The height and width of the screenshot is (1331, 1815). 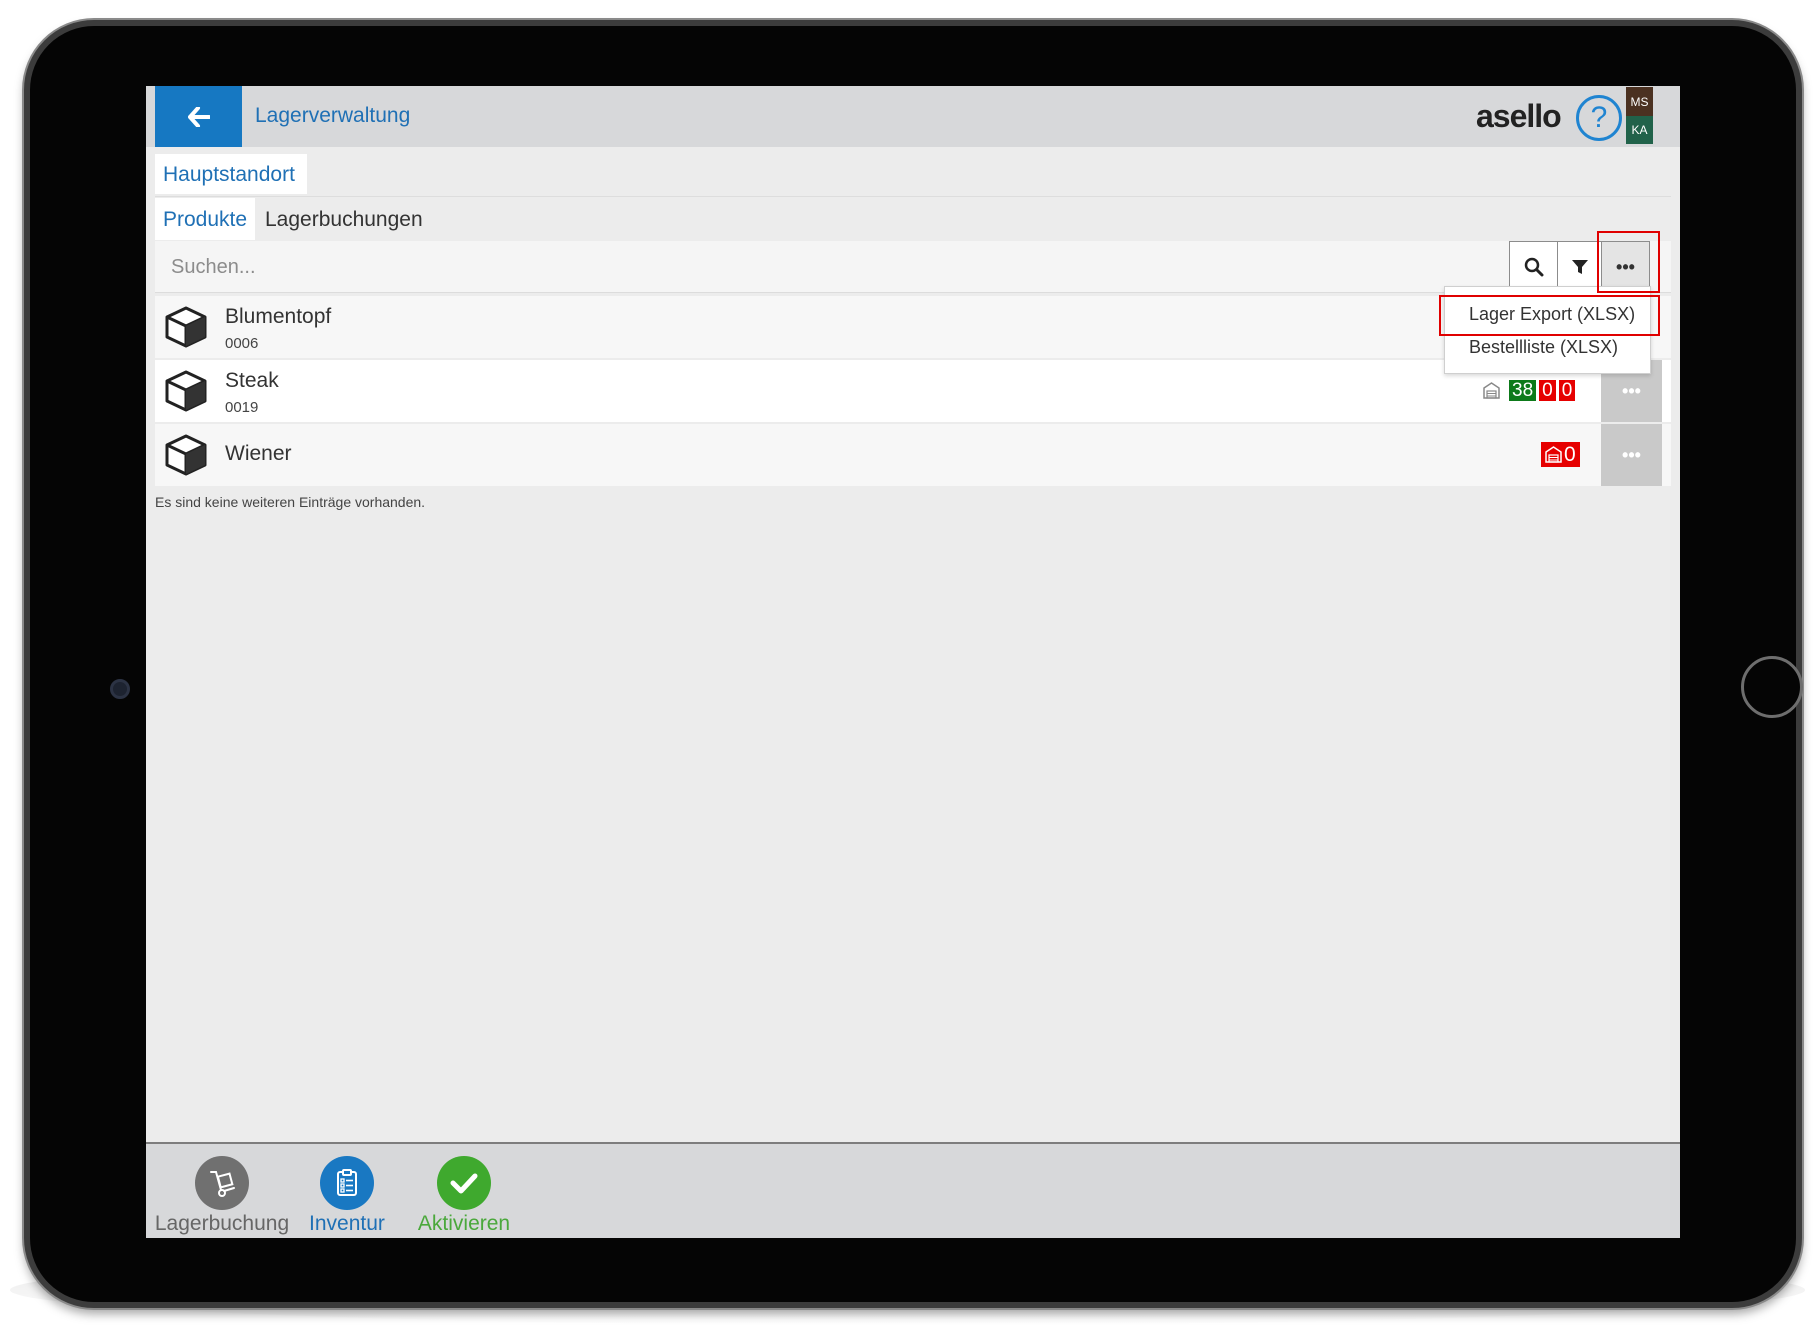 I want to click on search-icon, so click(x=1533, y=267).